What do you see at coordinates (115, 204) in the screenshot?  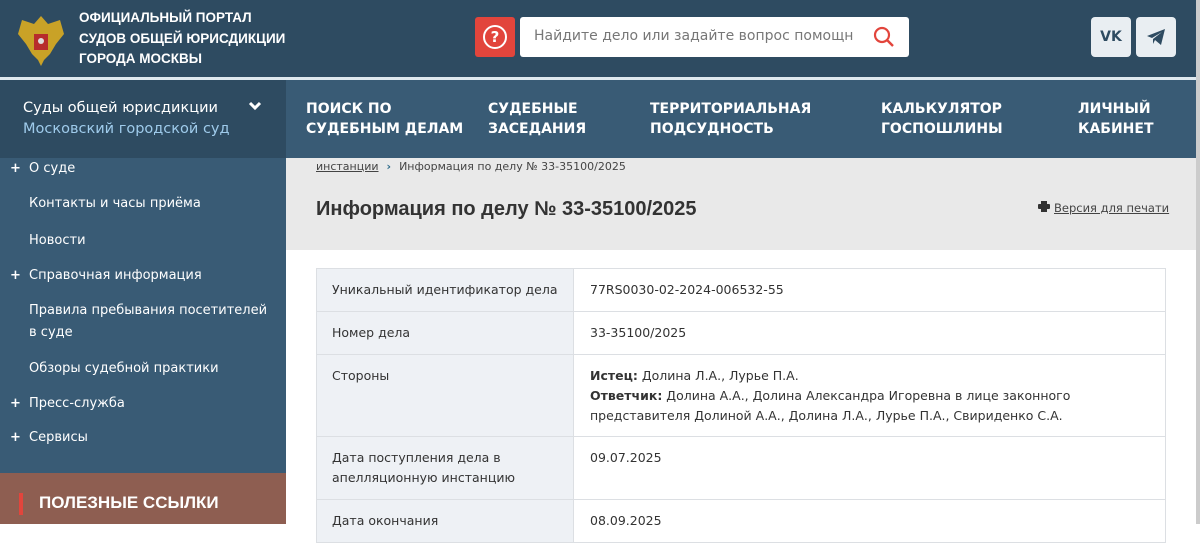 I see `sidebar-item-contacts: Контакты и часы приёма` at bounding box center [115, 204].